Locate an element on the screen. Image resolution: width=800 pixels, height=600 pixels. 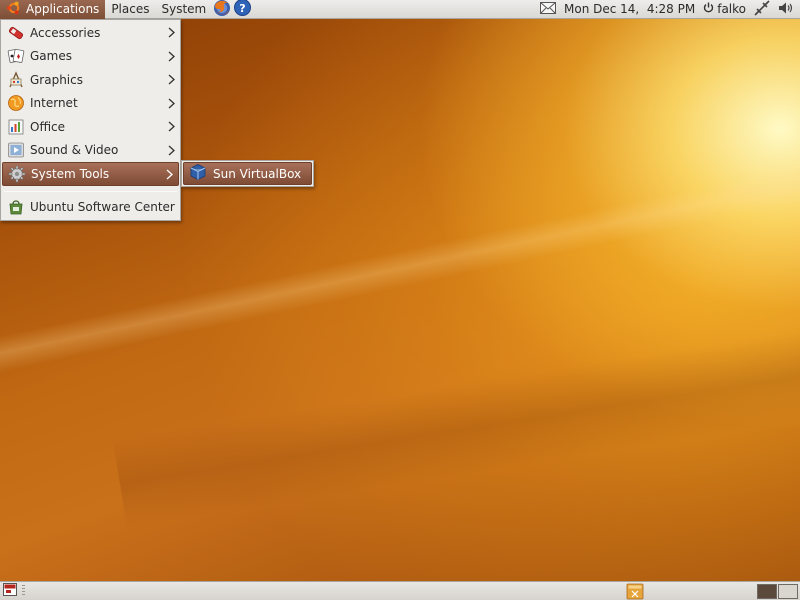
software-center-icon is located at coordinates (16, 207).